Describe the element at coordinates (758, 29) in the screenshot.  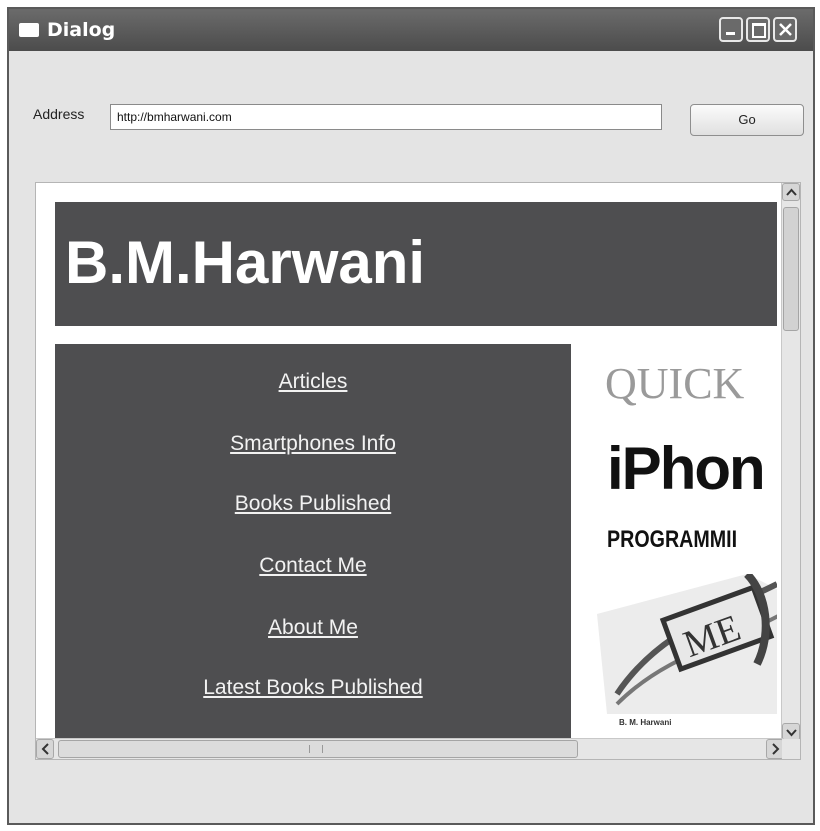
I see `maximize-button` at that location.